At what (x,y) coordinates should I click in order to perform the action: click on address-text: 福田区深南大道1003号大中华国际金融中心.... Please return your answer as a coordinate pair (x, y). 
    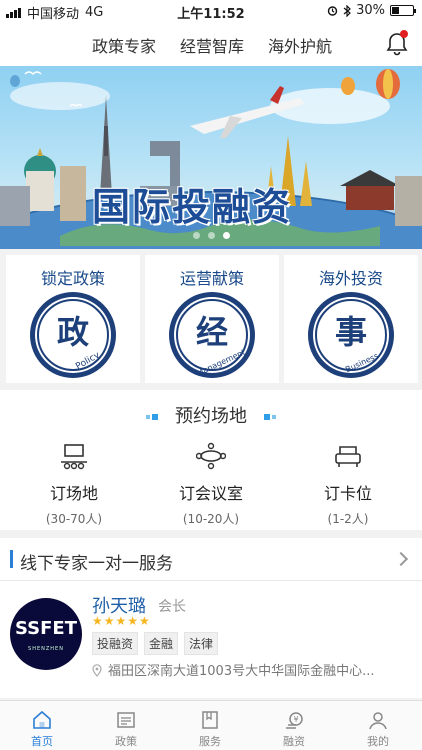
    Looking at the image, I should click on (241, 671).